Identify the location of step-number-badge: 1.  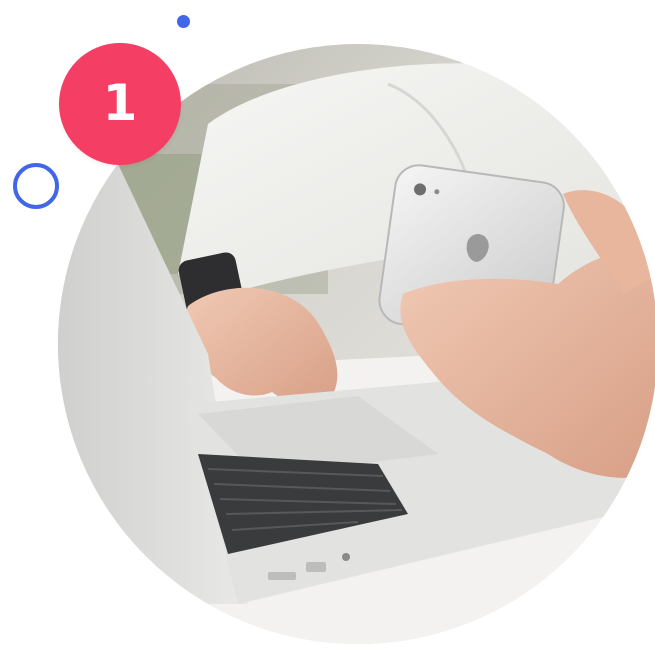
(120, 104).